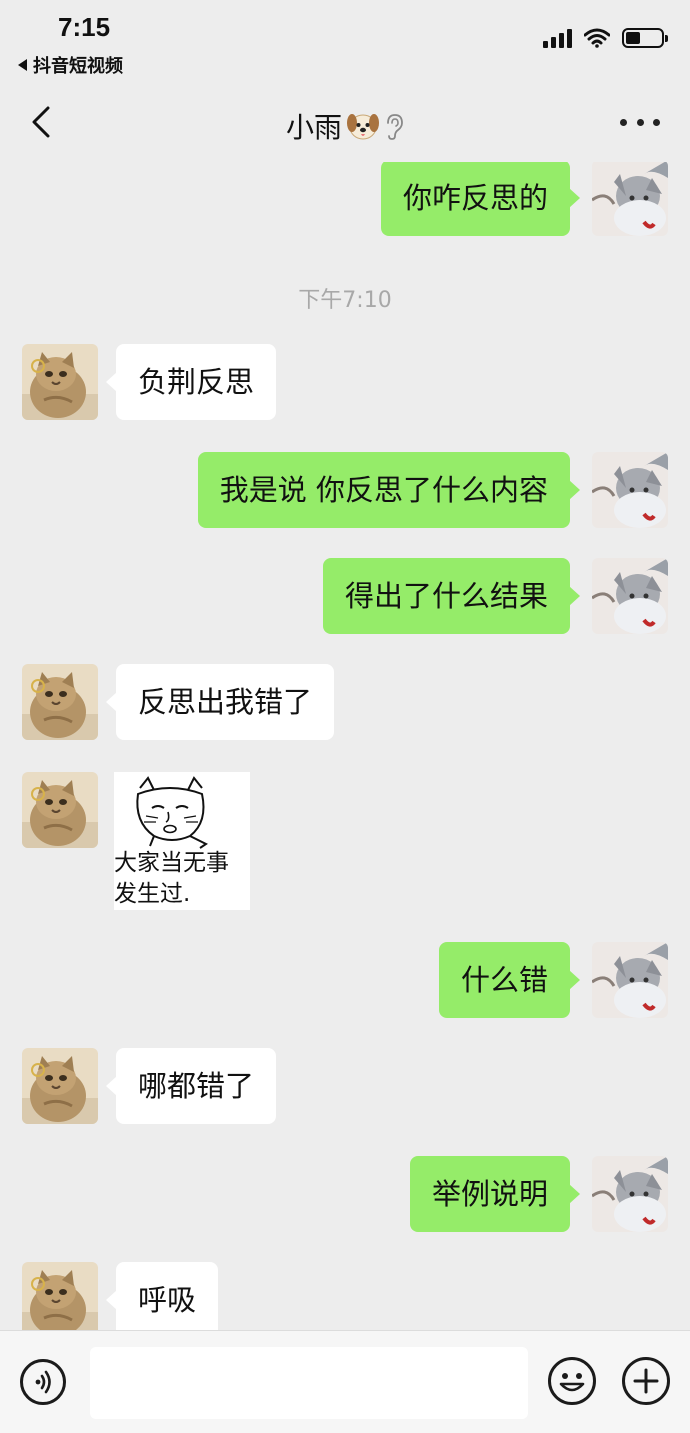 Image resolution: width=690 pixels, height=1433 pixels. Describe the element at coordinates (480, 199) in the screenshot. I see `message-bubble-sent: 你咋反思的` at that location.